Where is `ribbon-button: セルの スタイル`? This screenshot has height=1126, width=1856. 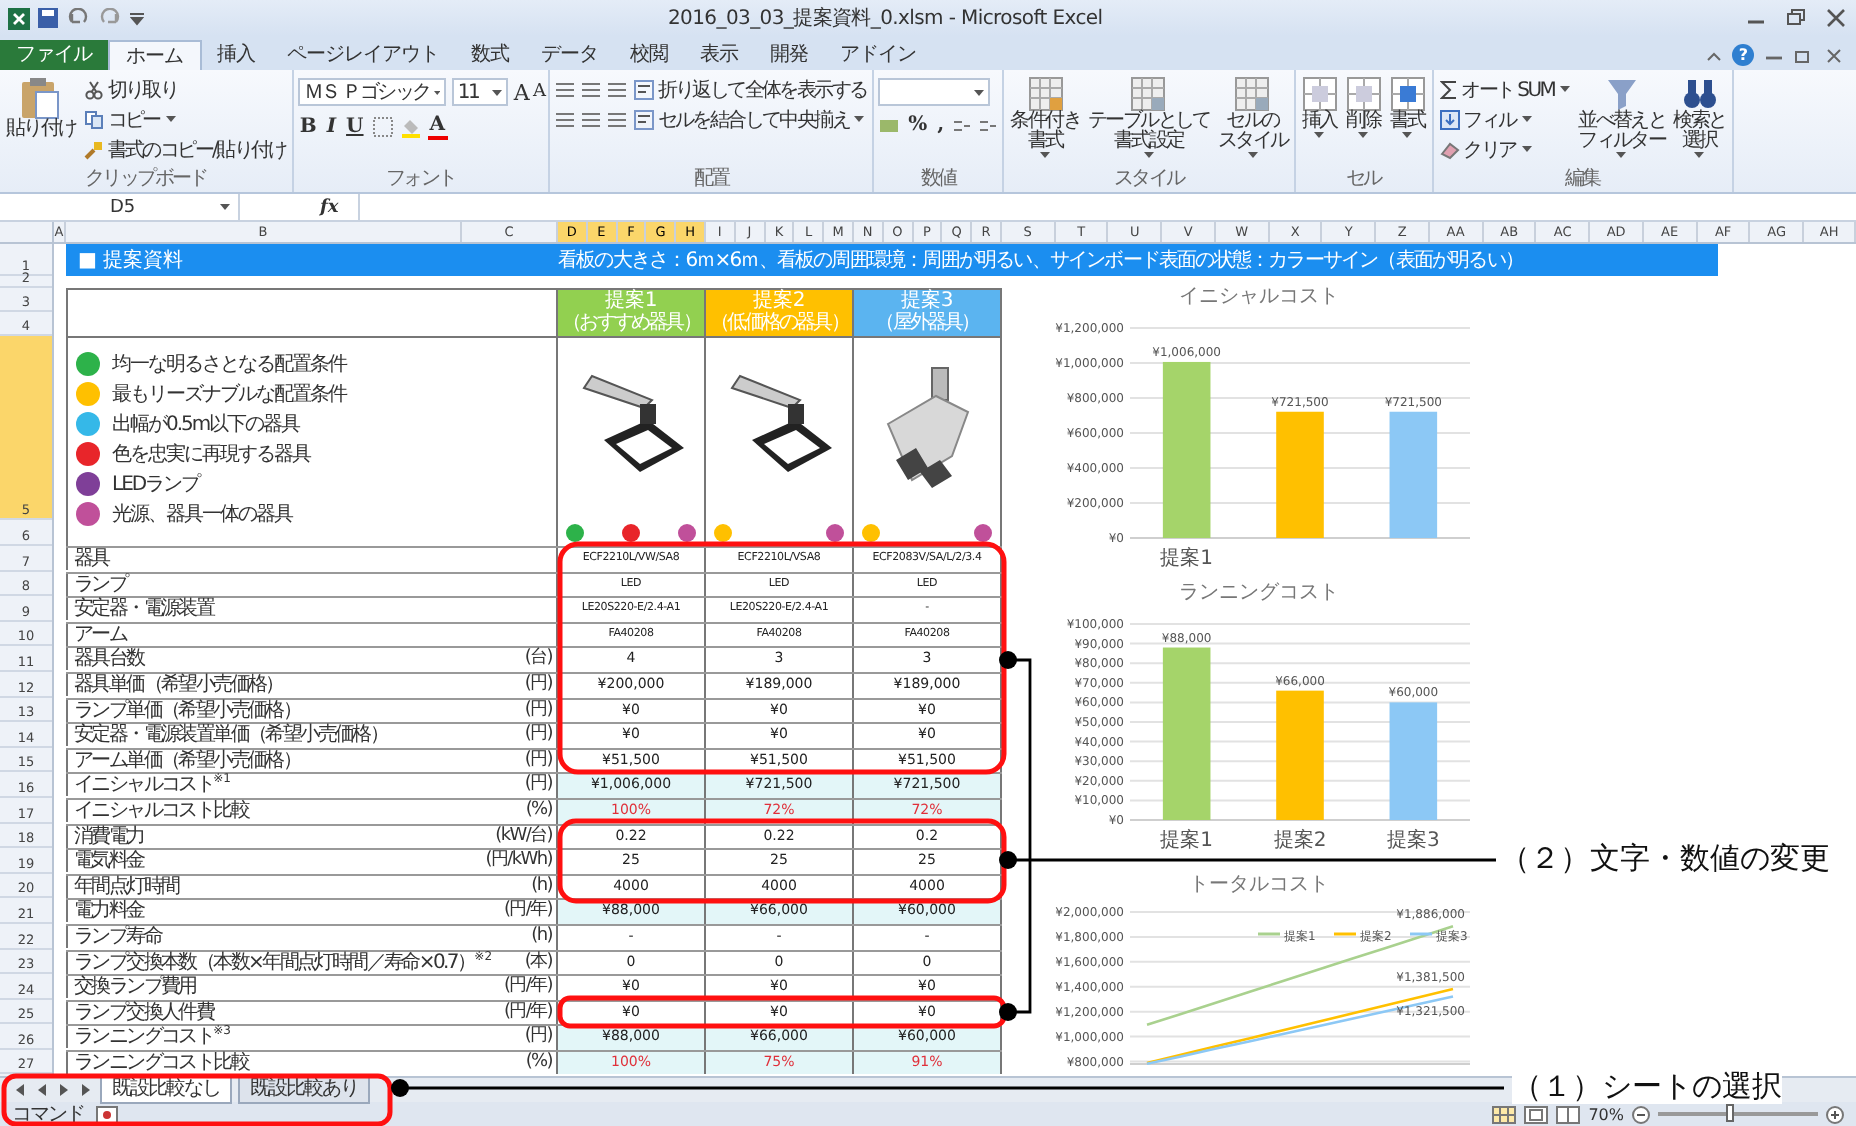 ribbon-button: セルの スタイル is located at coordinates (1252, 117).